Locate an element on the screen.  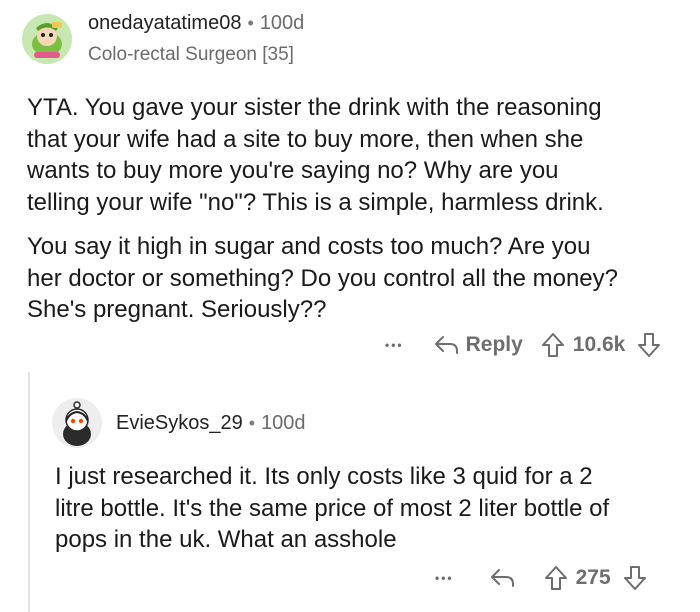
comment-actions: ••• Reply 10.6k is located at coordinates (523, 345).